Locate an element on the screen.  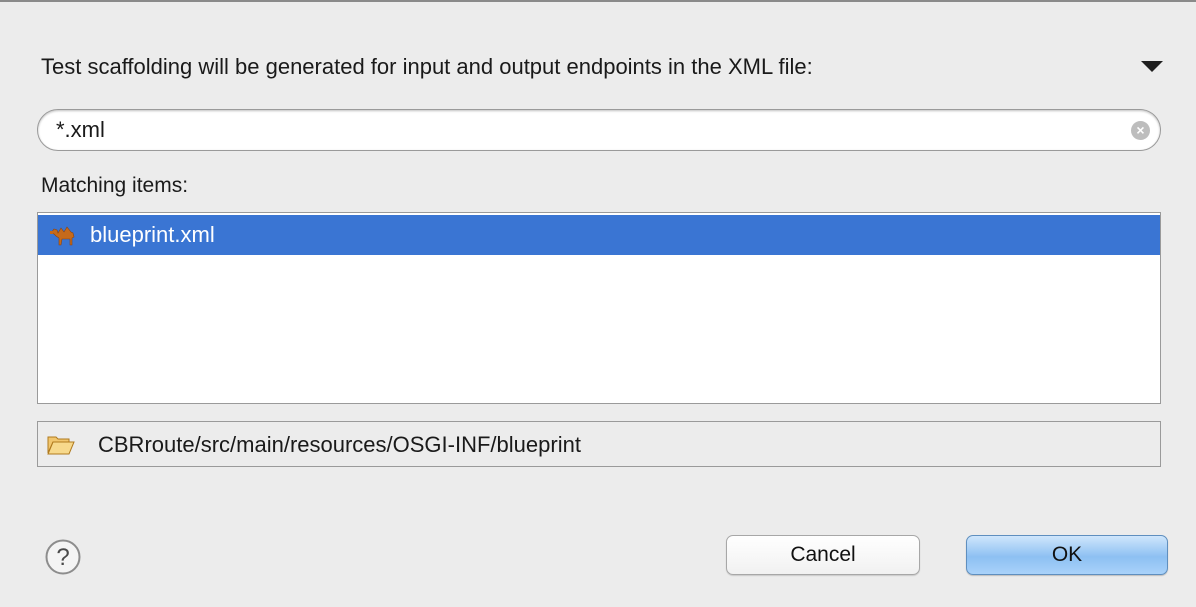
list-item-label: blueprint.xml is located at coordinates (152, 234).